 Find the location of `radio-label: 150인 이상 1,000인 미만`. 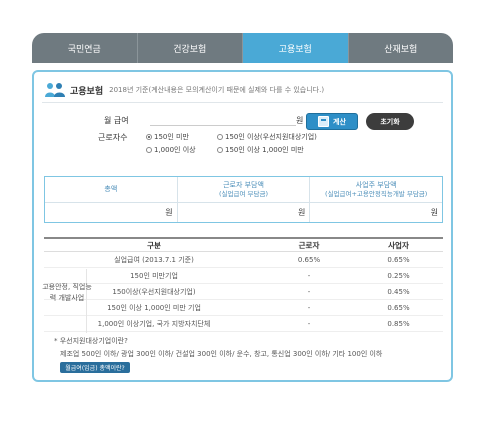

radio-label: 150인 이상 1,000인 미만 is located at coordinates (264, 150).